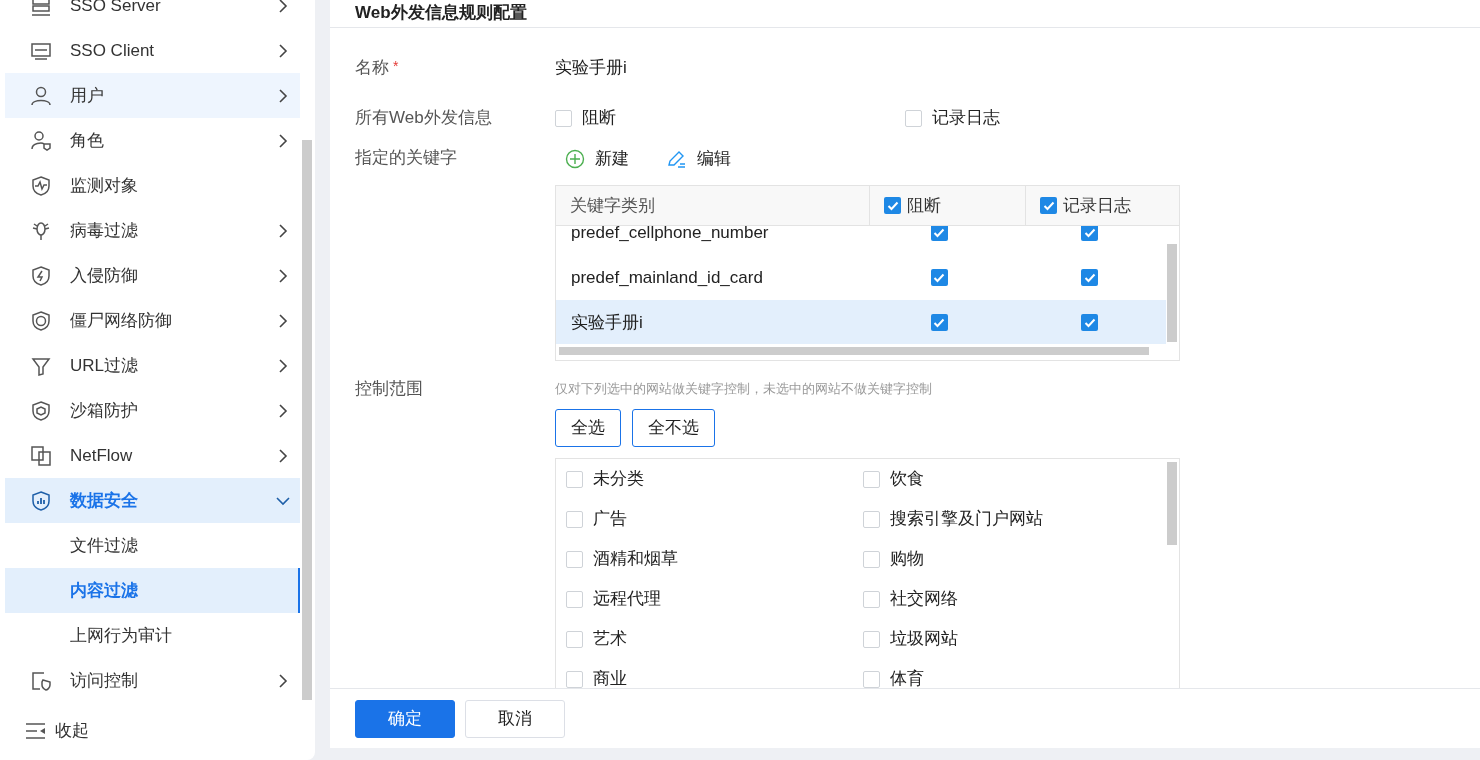 The width and height of the screenshot is (1480, 760). Describe the element at coordinates (41, 8) in the screenshot. I see `server-icon` at that location.